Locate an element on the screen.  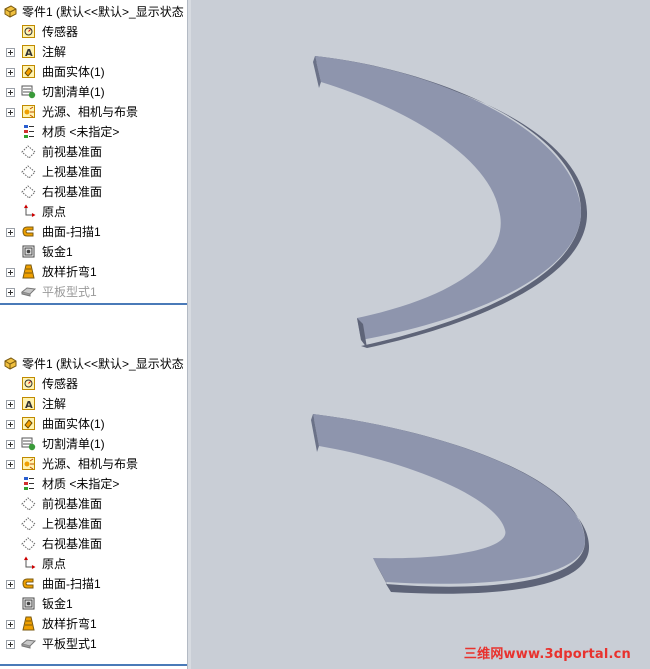
empty-panel-area is located at coordinates (94, 332).